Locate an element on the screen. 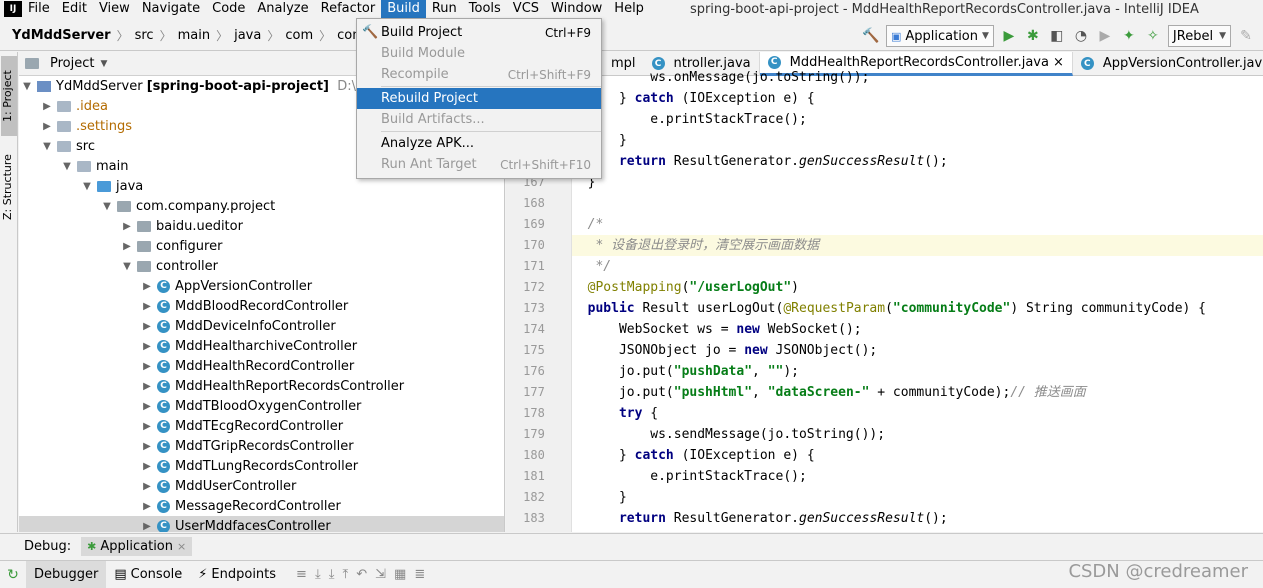 The width and height of the screenshot is (1263, 588). tree-item: ▶ C MessageRecordController is located at coordinates (261, 506).